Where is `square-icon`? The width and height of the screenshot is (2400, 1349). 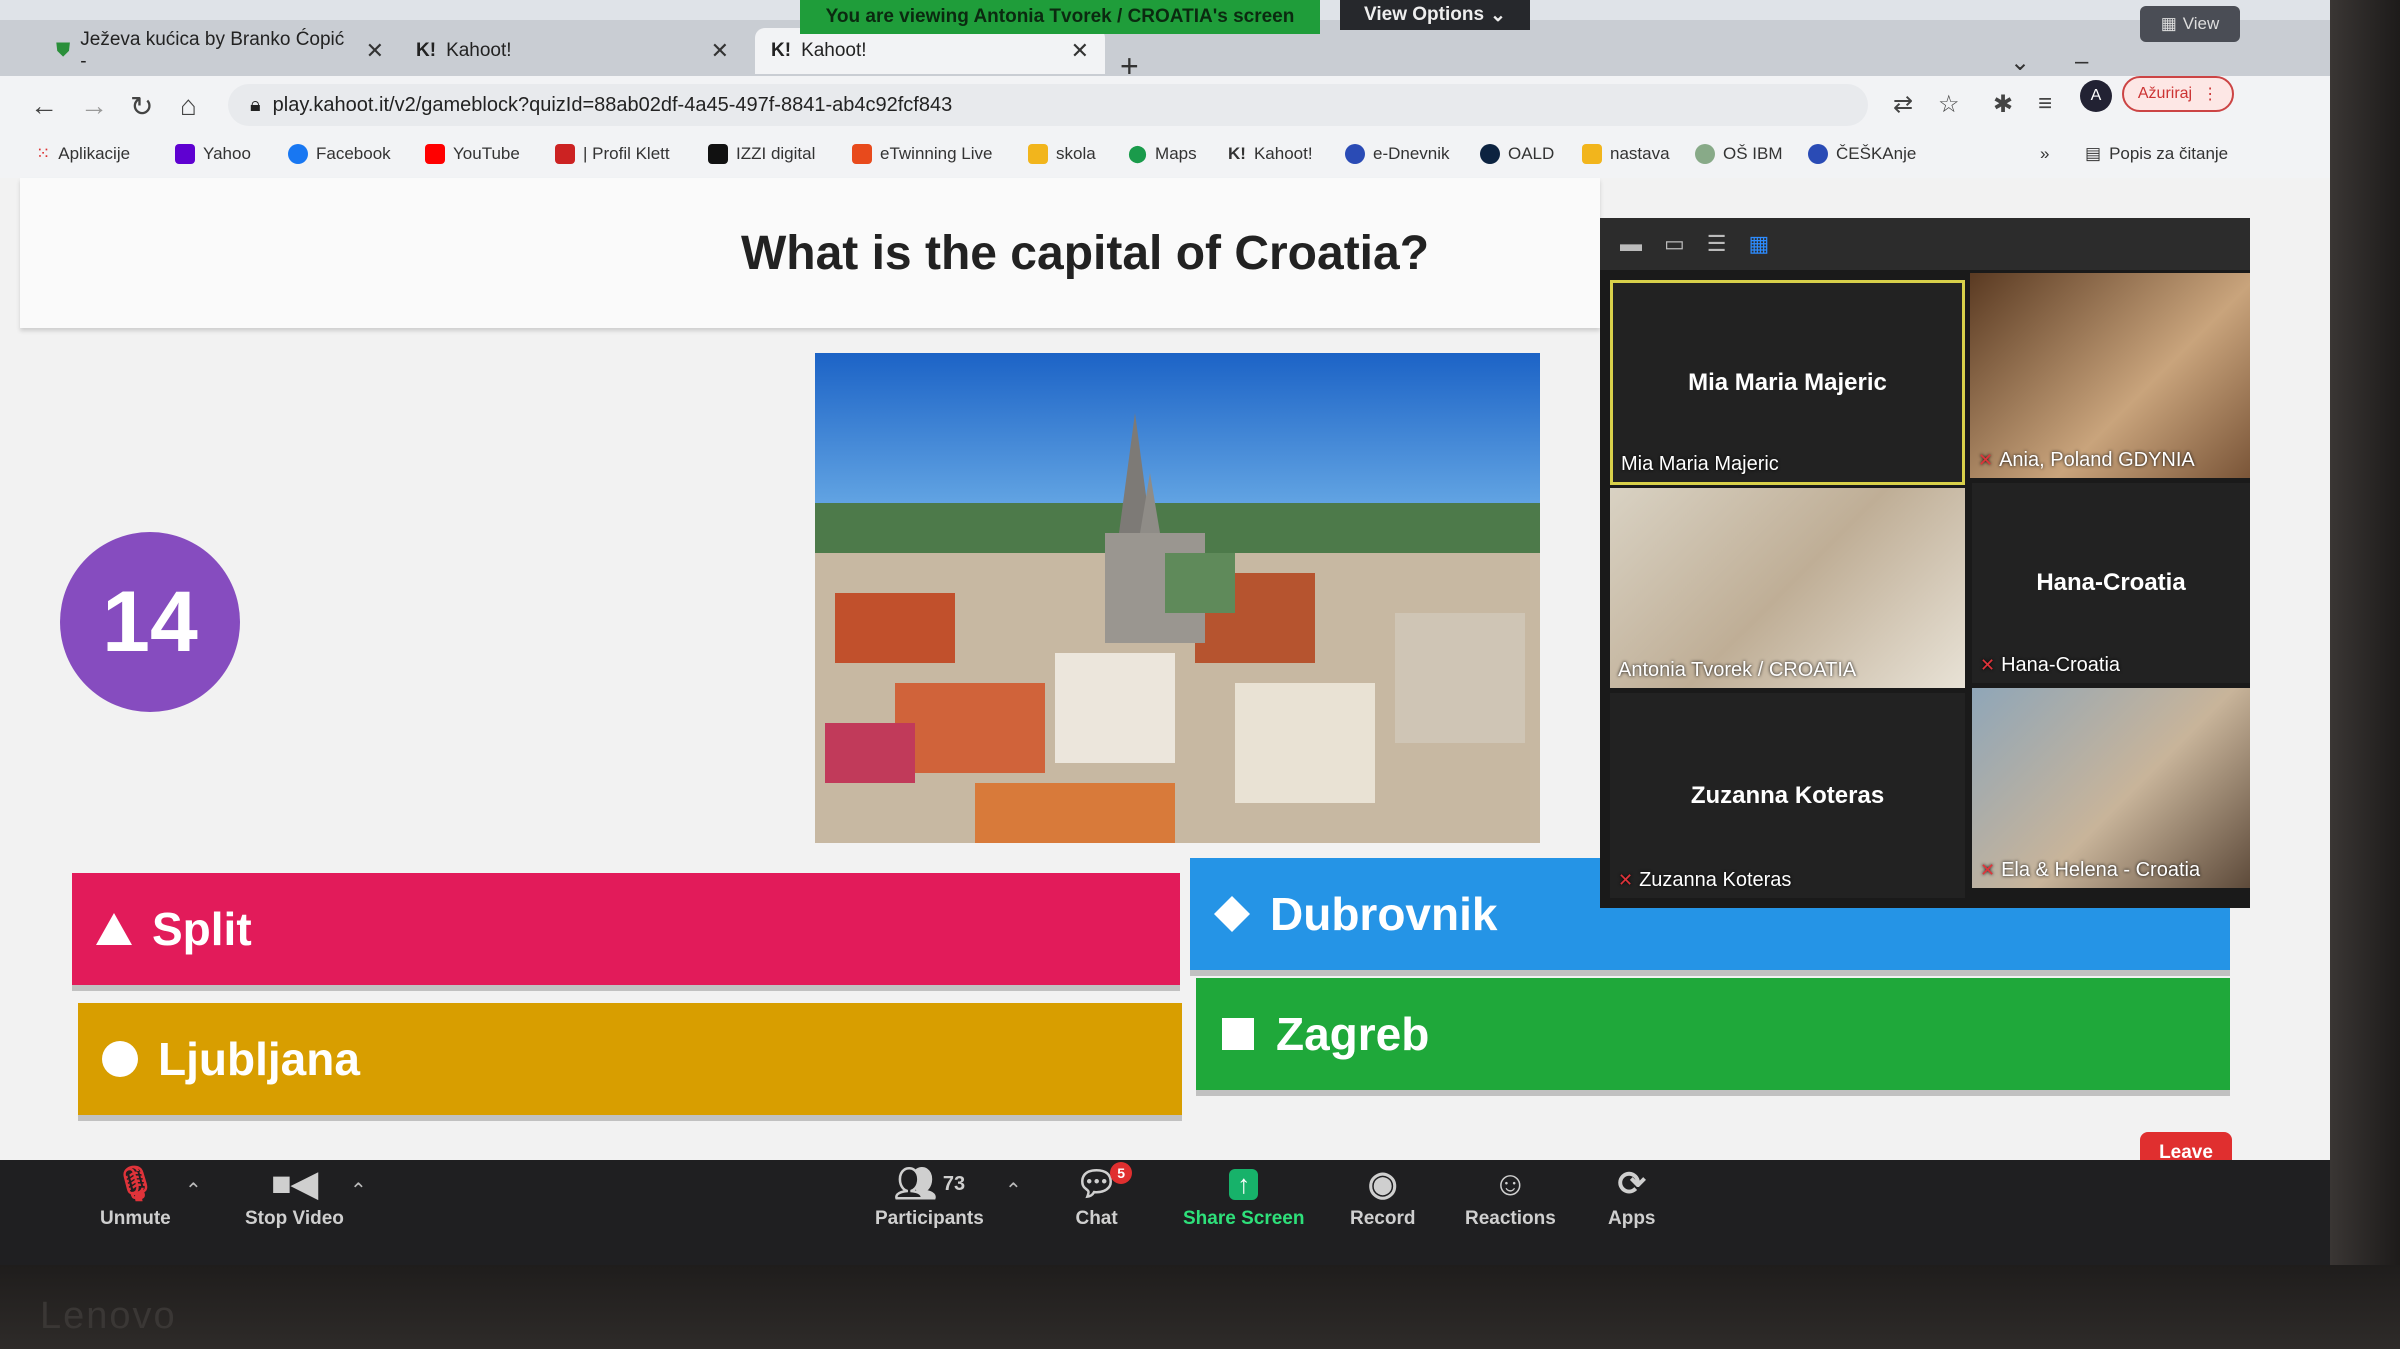
square-icon is located at coordinates (1238, 1034).